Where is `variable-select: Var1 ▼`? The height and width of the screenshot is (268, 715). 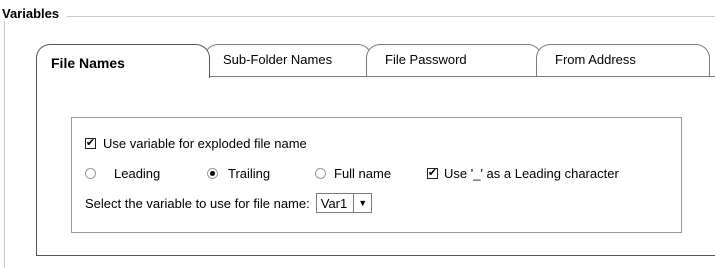
variable-select: Var1 ▼ is located at coordinates (344, 203).